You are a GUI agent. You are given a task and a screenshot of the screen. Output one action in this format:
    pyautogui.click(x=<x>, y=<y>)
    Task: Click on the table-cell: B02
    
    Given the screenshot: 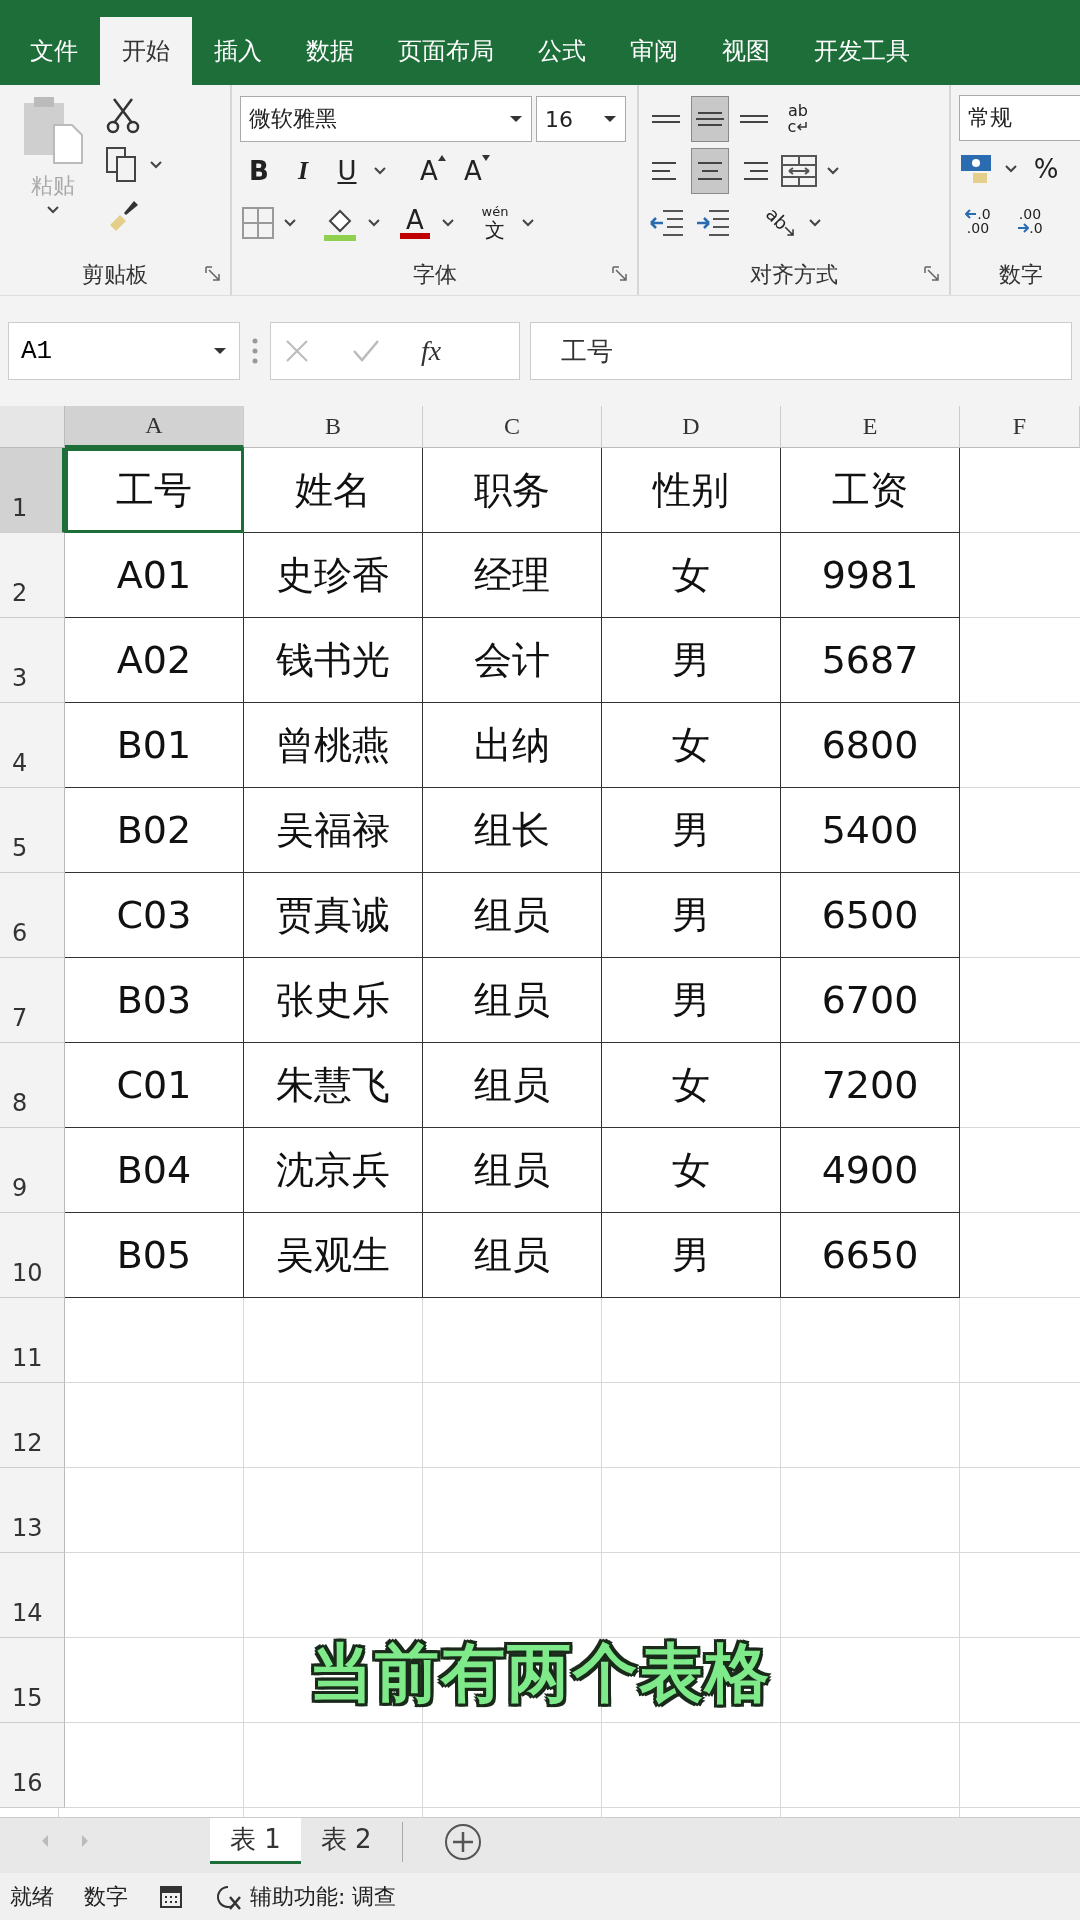 What is the action you would take?
    pyautogui.click(x=154, y=830)
    